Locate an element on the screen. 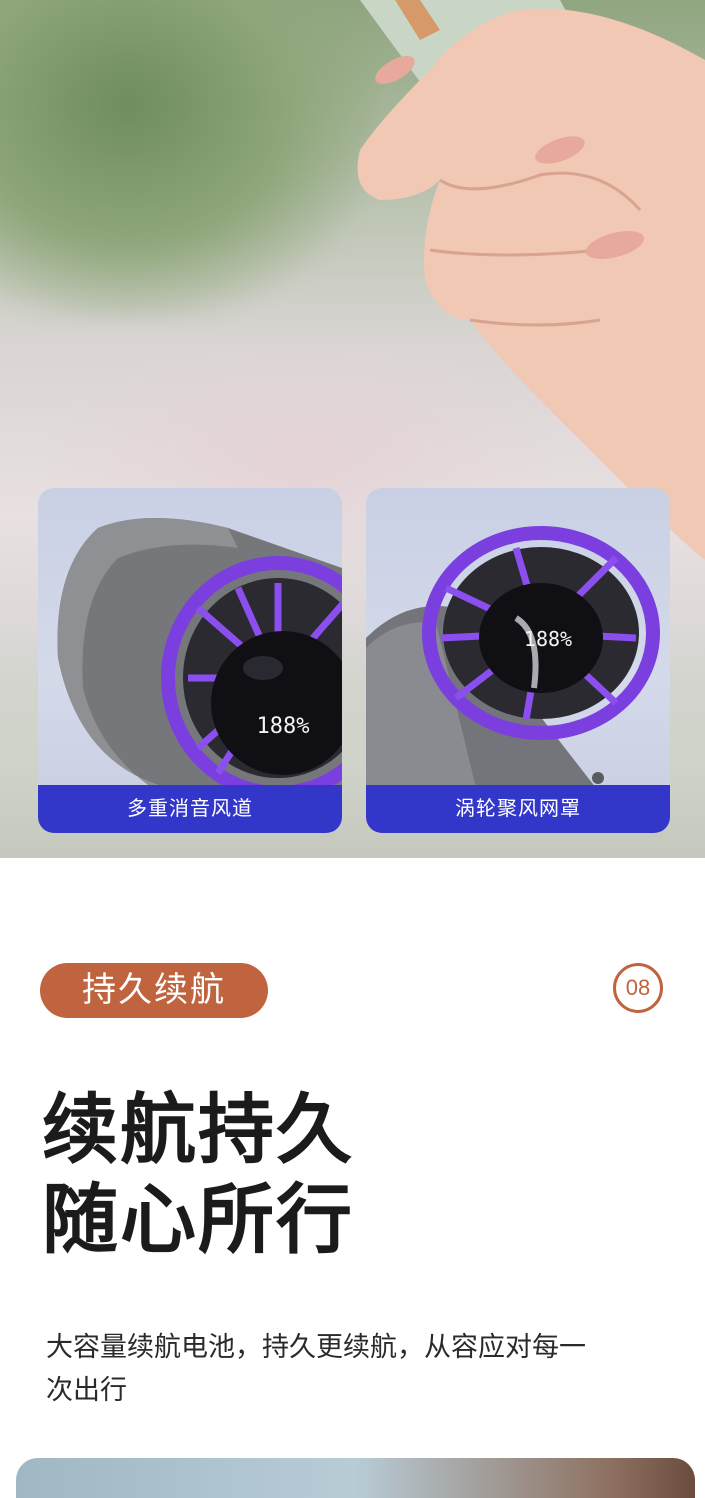 The image size is (705, 1498). feature-card-silent-airway: 188% 多重消音风道 is located at coordinates (190, 660).